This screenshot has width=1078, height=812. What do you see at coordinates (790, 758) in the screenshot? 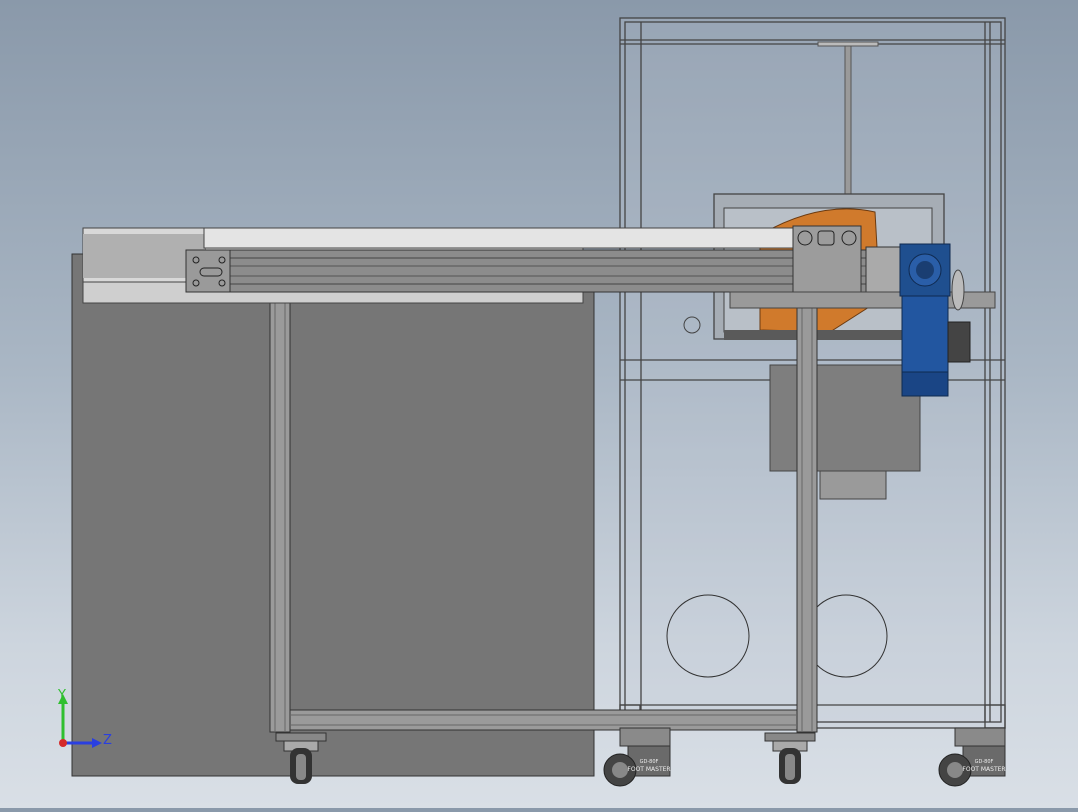
I see `caster-center` at bounding box center [790, 758].